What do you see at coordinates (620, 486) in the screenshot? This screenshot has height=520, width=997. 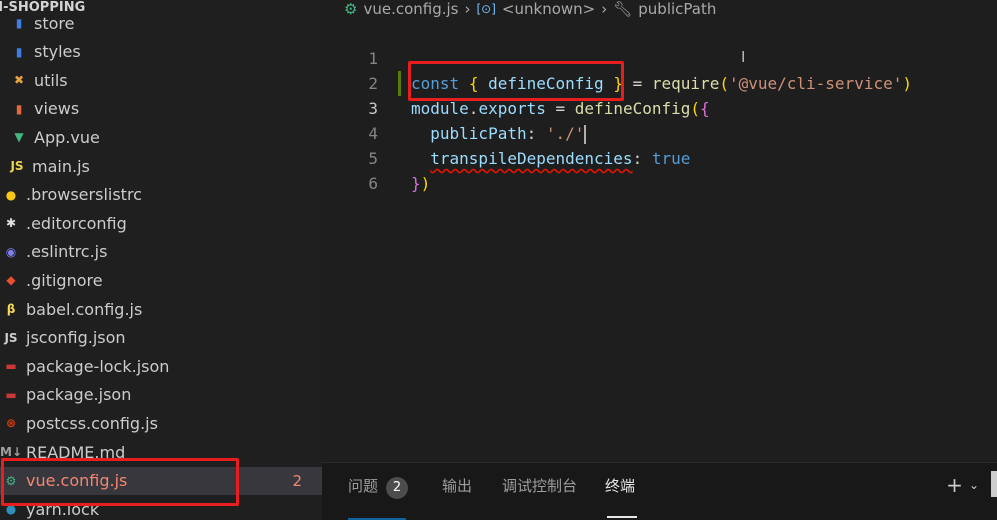 I see `tab-terminal: 终端` at bounding box center [620, 486].